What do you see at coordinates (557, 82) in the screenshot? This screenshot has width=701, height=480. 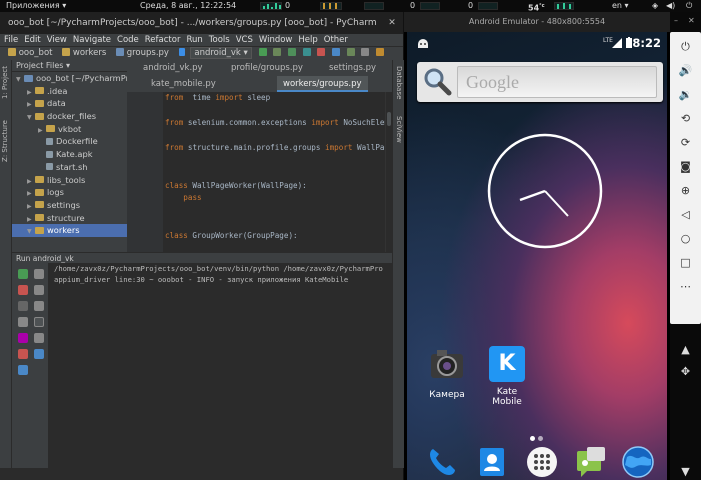 I see `search-input: Google` at bounding box center [557, 82].